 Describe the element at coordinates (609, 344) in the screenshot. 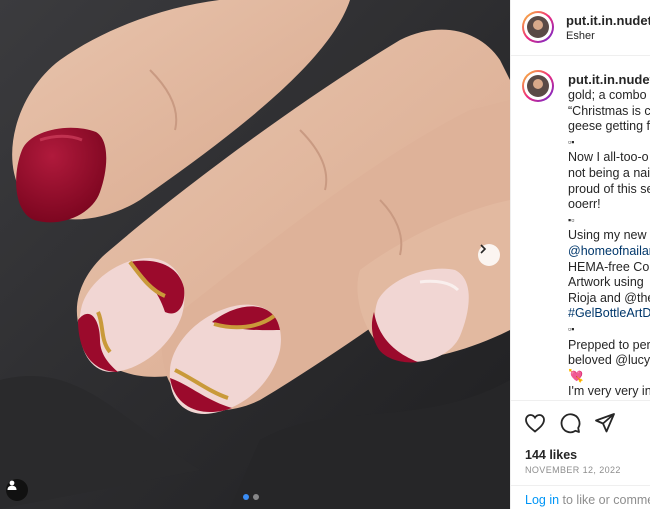

I see `caption-line: Prepped to per` at that location.